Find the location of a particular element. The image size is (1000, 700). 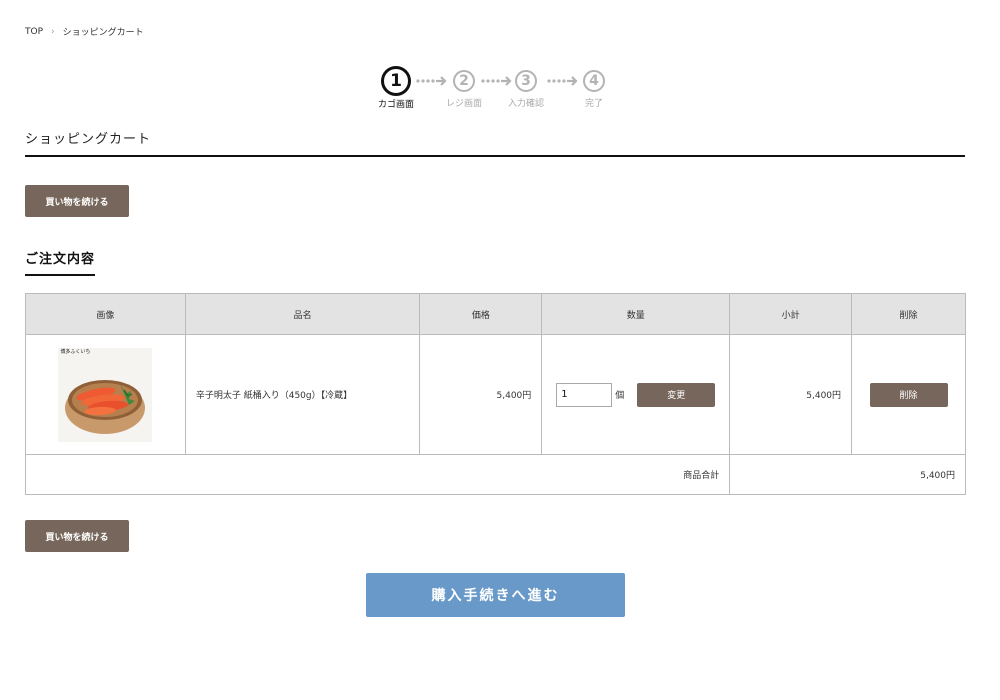

section-underline is located at coordinates (60, 275).